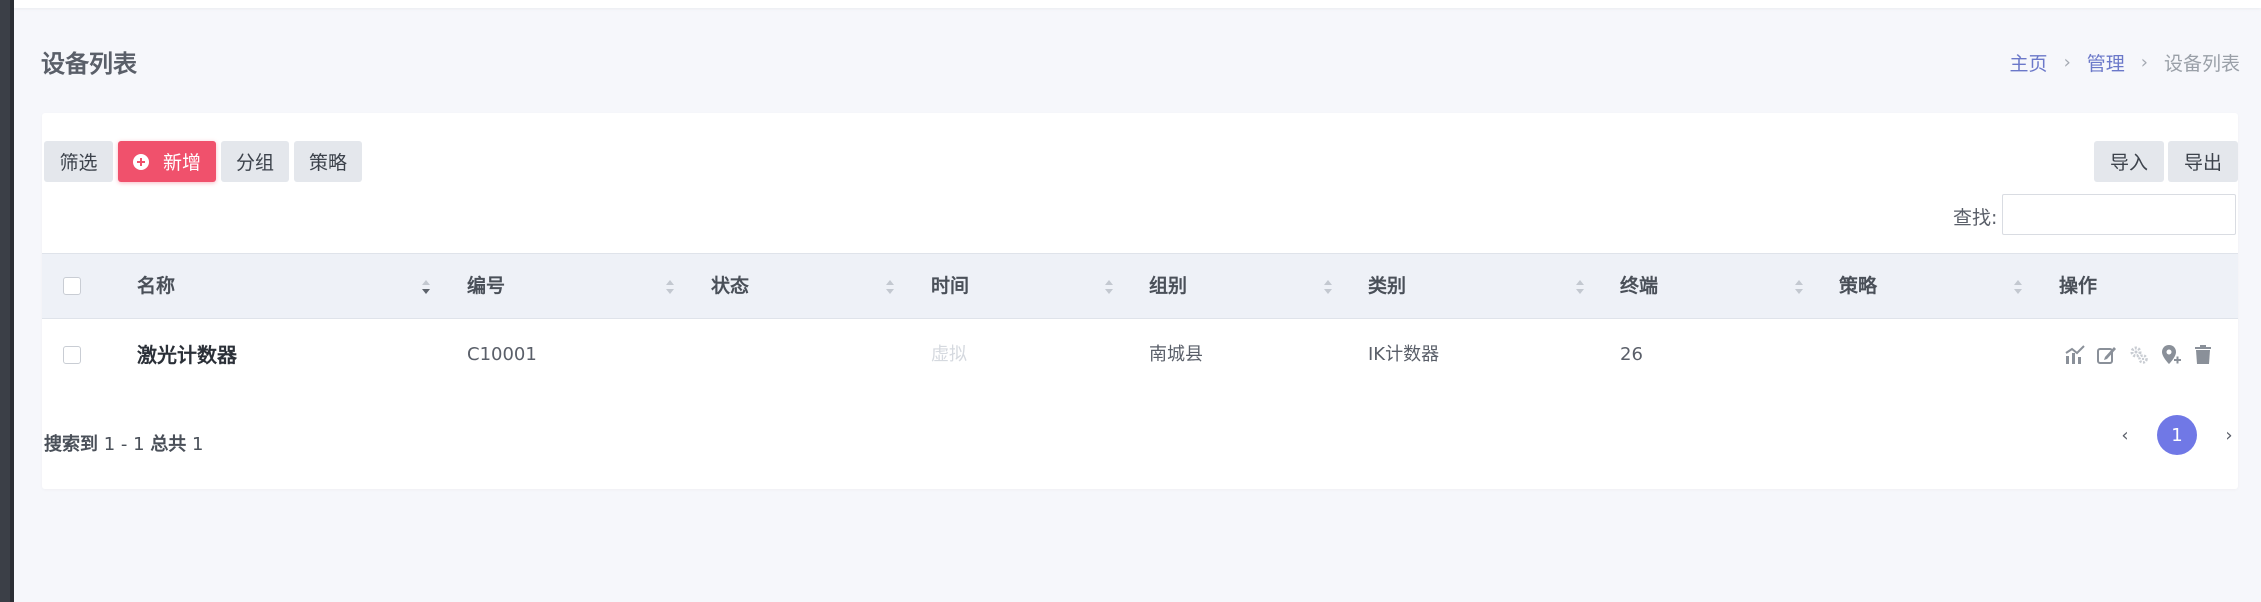 This screenshot has width=2261, height=602. What do you see at coordinates (1140, 286) in the screenshot?
I see `table-header: 名称 编号 状态 时间 组别 类别 终端 策略 操作` at bounding box center [1140, 286].